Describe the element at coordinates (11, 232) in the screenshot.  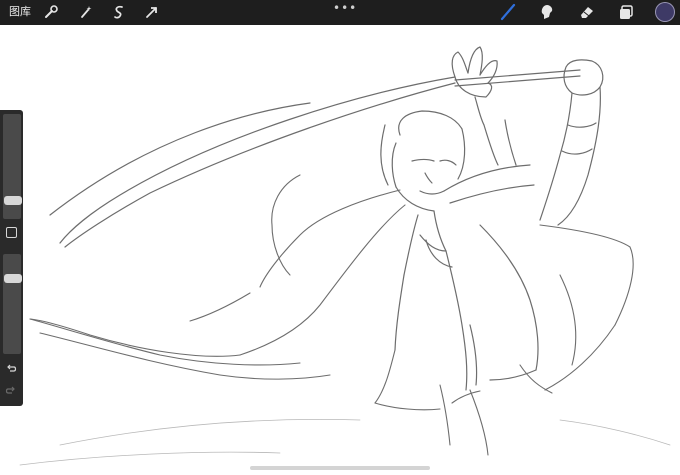
I see `modify-button` at that location.